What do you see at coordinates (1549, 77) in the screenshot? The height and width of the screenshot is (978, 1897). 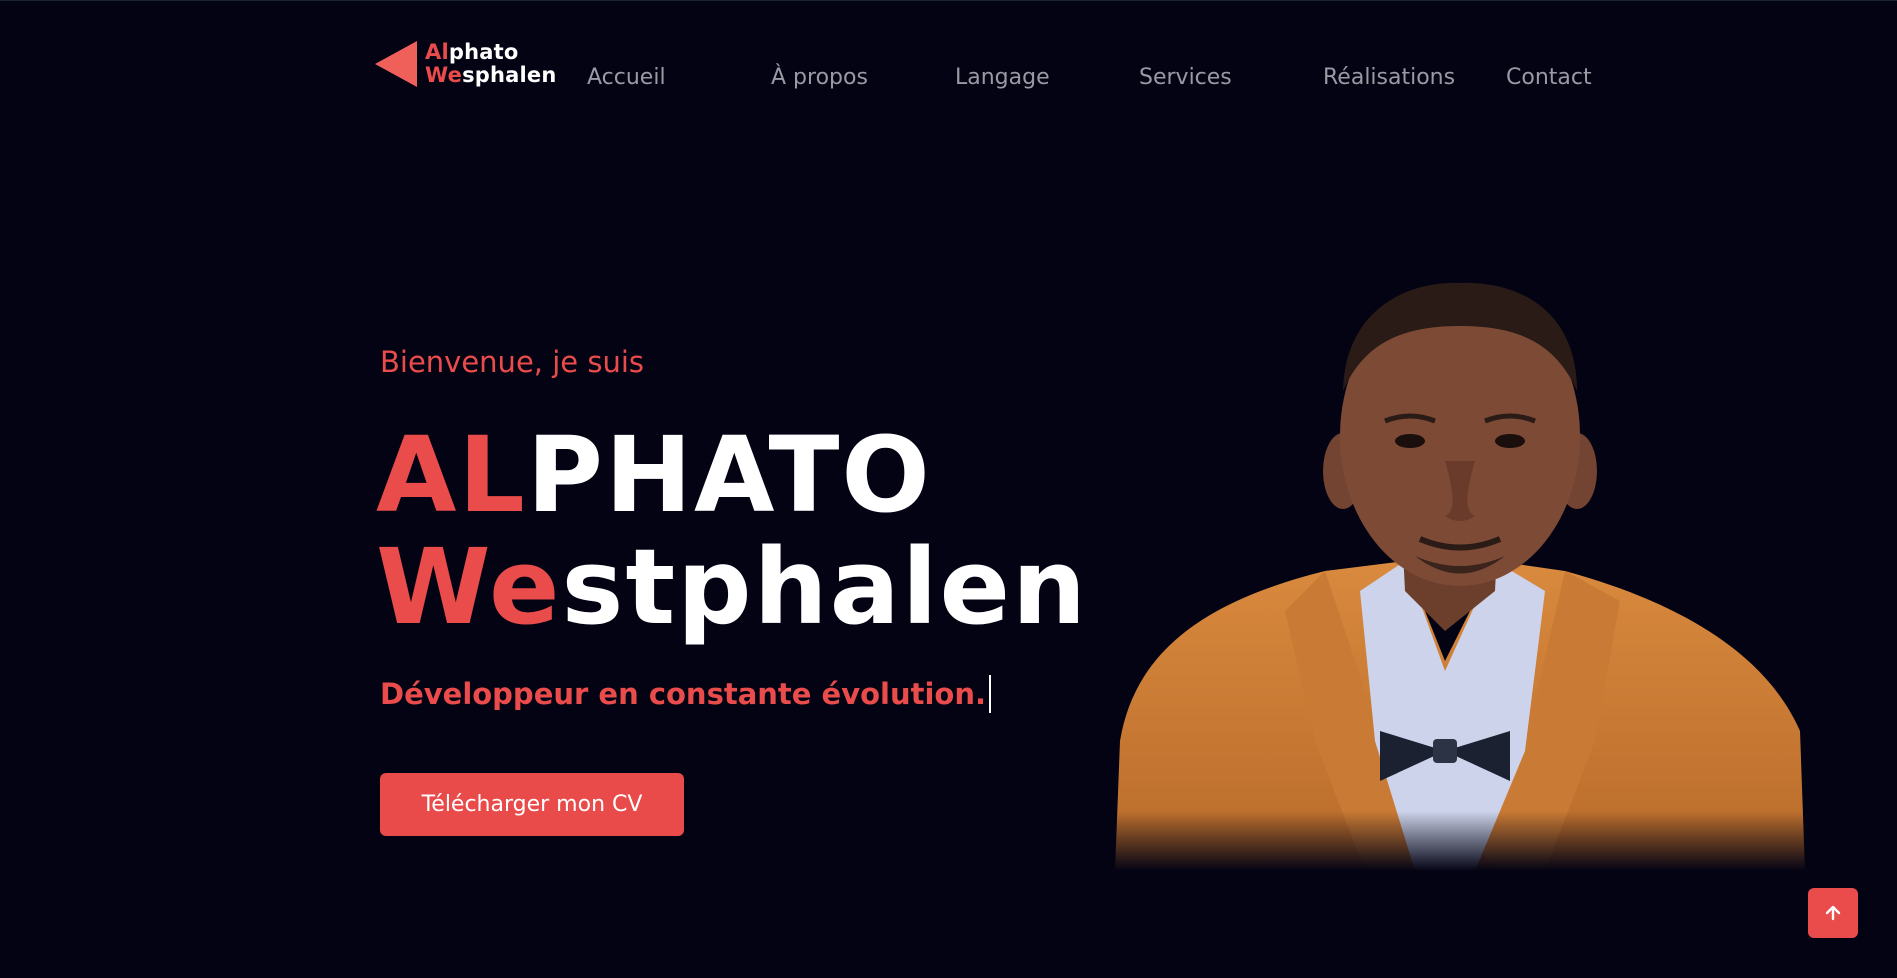 I see `nav-contact: Contact` at bounding box center [1549, 77].